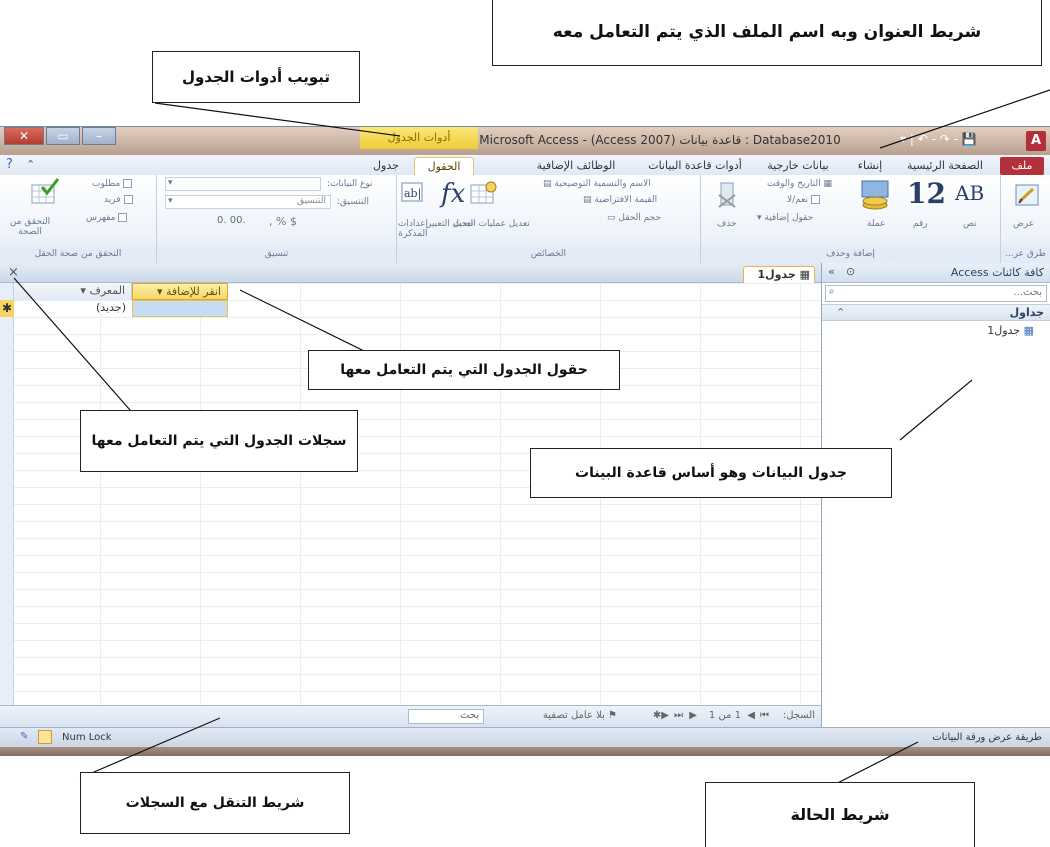  What do you see at coordinates (45, 737) in the screenshot?
I see `datasheet-view-icon` at bounding box center [45, 737].